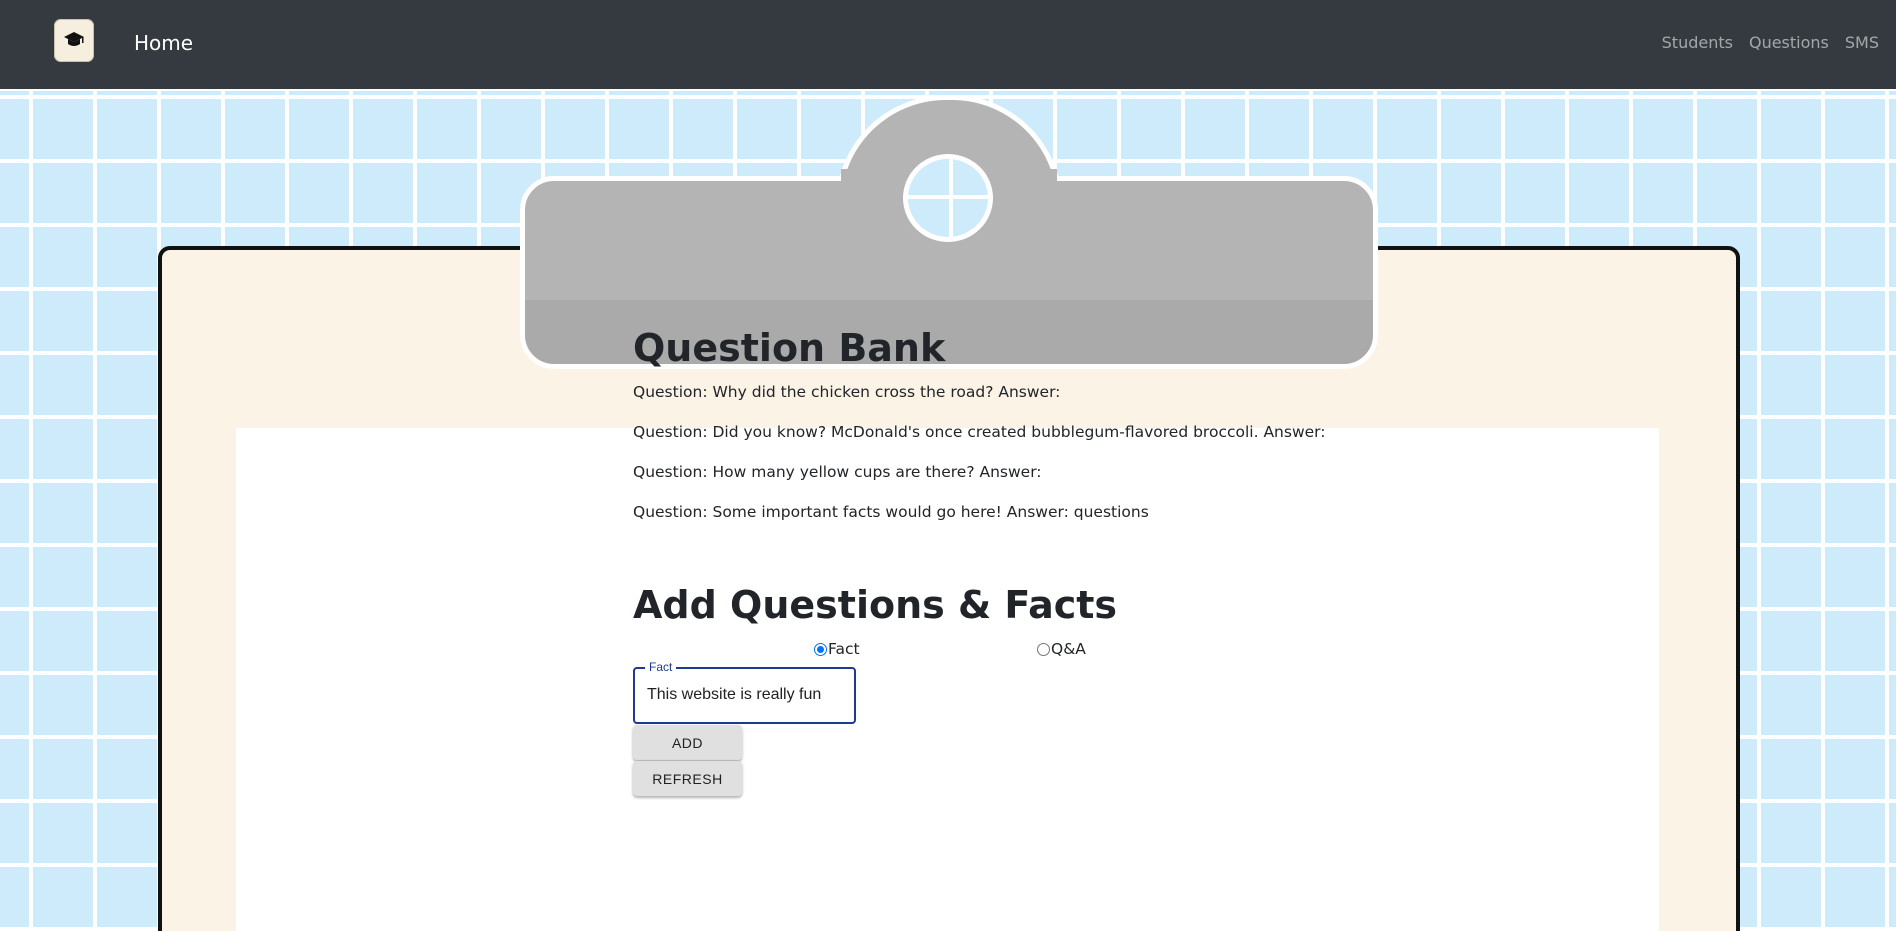 The height and width of the screenshot is (931, 1896). Describe the element at coordinates (948, 198) in the screenshot. I see `clip-hole` at that location.